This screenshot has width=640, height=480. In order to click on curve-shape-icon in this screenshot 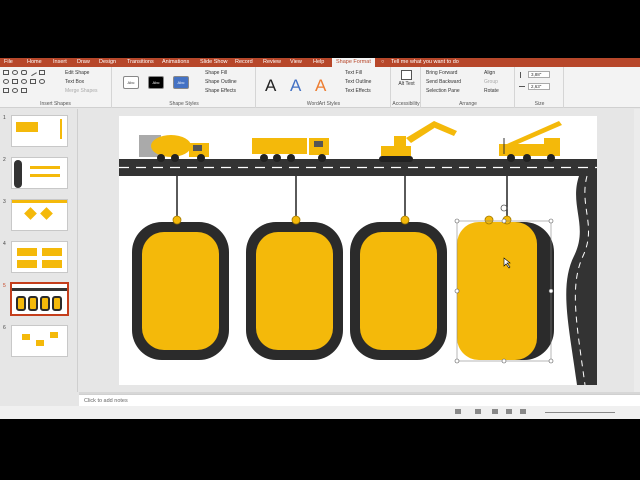, I will do `click(24, 81)`.